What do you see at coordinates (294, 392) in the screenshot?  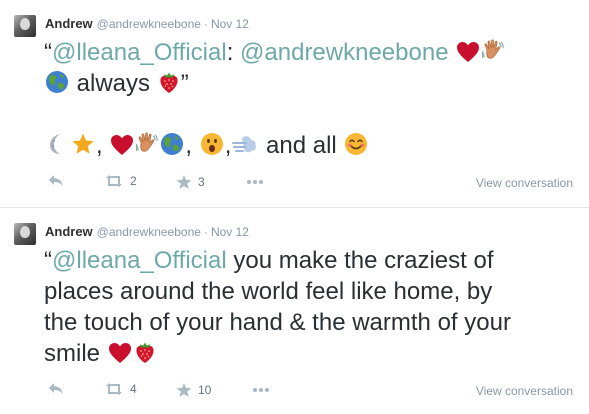 I see `tweet-actions: 4 10 View conversation` at bounding box center [294, 392].